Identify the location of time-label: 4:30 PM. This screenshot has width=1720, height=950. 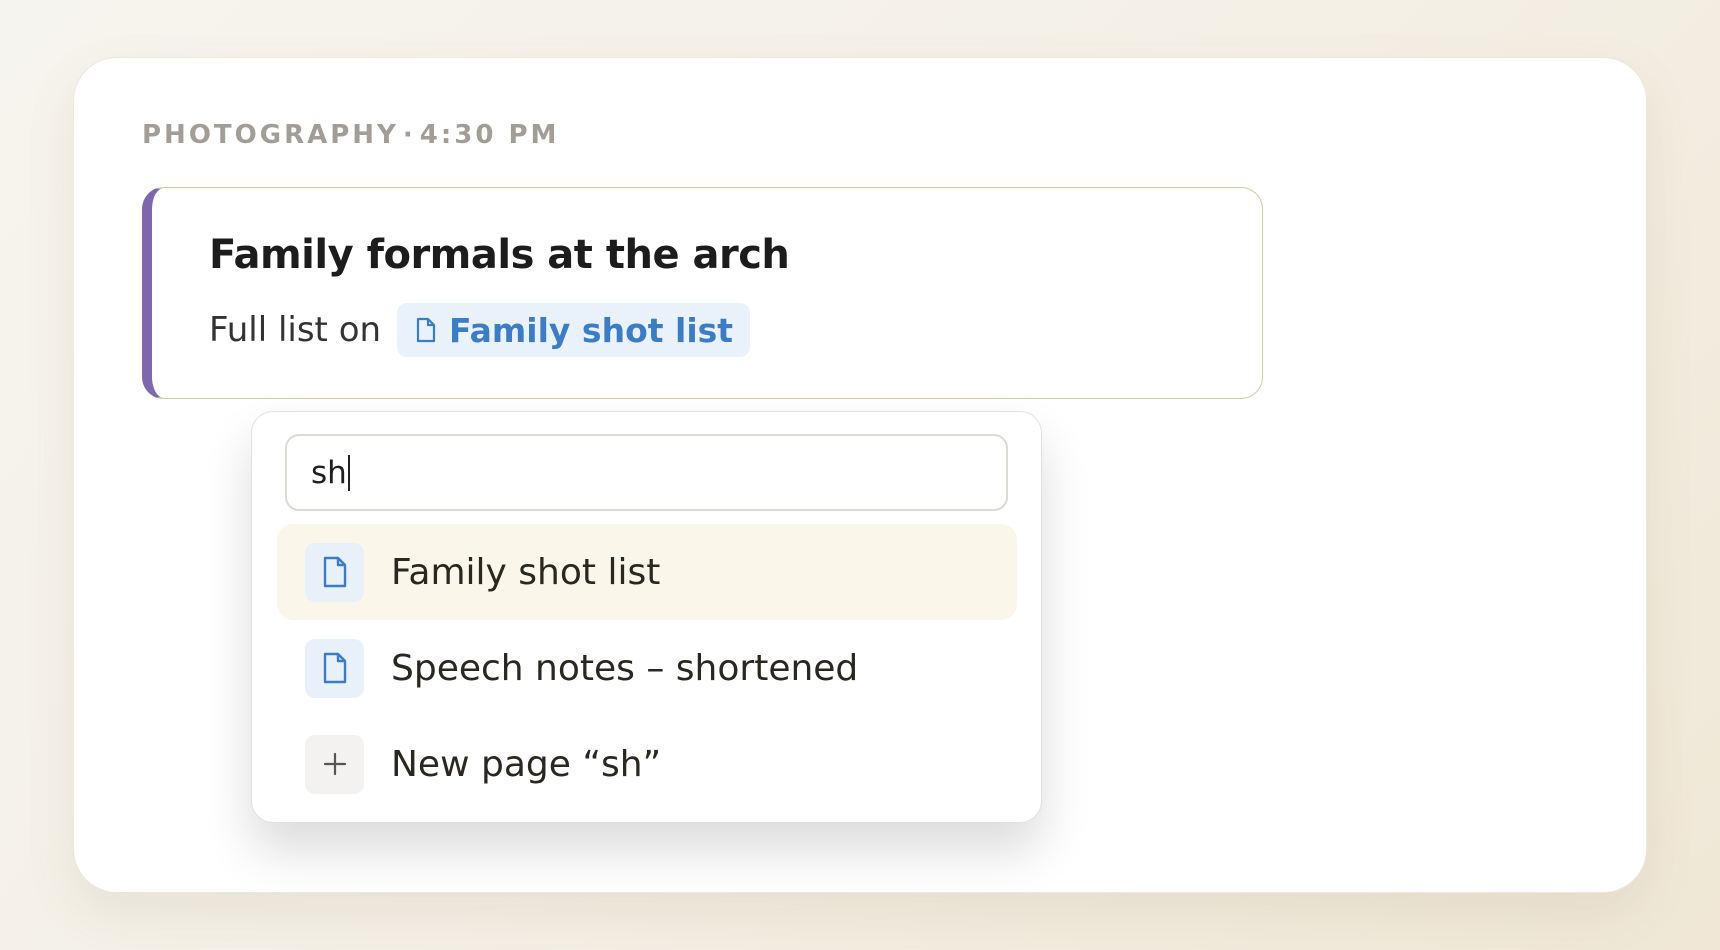
(489, 135).